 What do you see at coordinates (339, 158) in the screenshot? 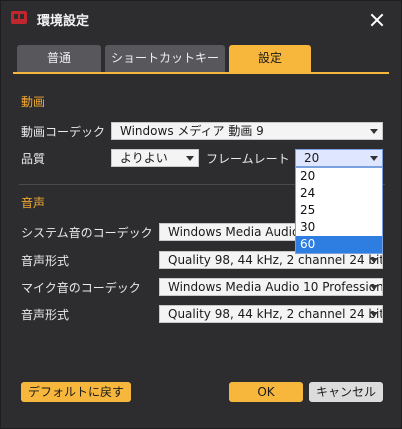
I see `framerate-select: 20` at bounding box center [339, 158].